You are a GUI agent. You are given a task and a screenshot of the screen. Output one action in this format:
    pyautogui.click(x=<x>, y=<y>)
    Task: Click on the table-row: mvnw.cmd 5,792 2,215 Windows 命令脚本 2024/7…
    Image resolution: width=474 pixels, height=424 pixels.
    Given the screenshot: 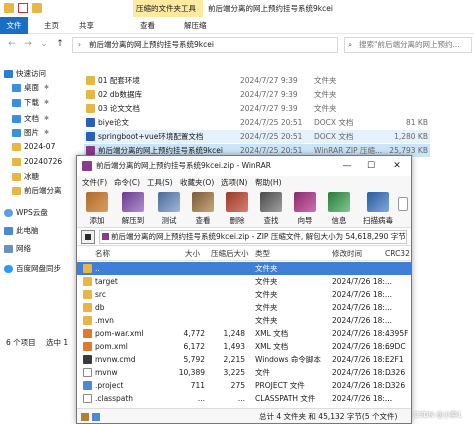 What is the action you would take?
    pyautogui.click(x=244, y=359)
    